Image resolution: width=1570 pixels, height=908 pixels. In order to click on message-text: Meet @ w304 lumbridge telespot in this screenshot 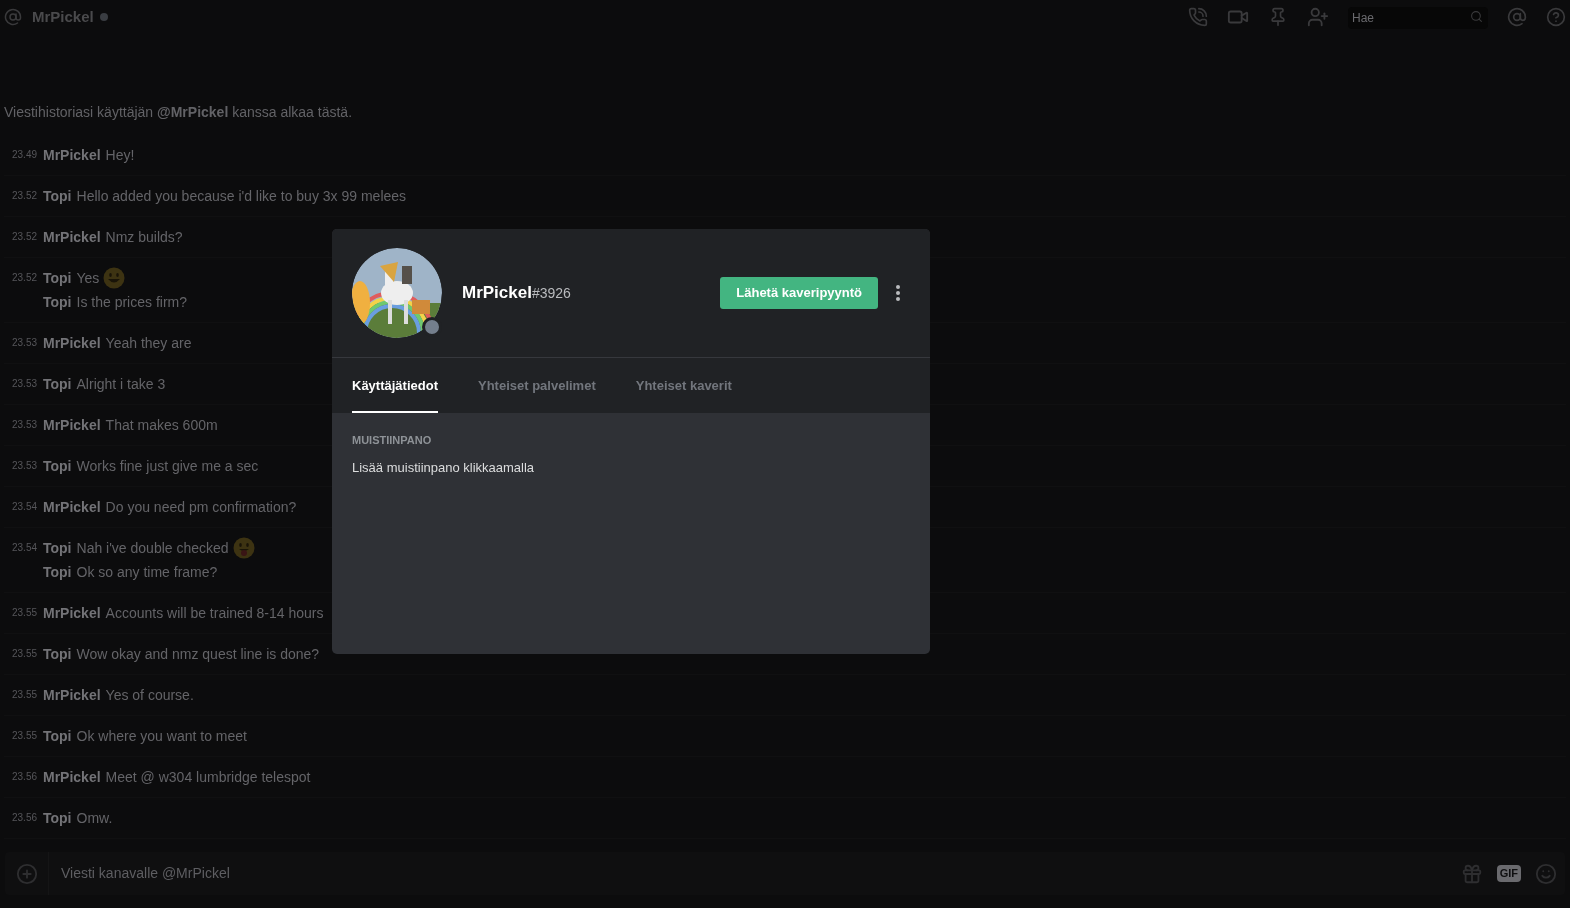, I will do `click(208, 777)`.